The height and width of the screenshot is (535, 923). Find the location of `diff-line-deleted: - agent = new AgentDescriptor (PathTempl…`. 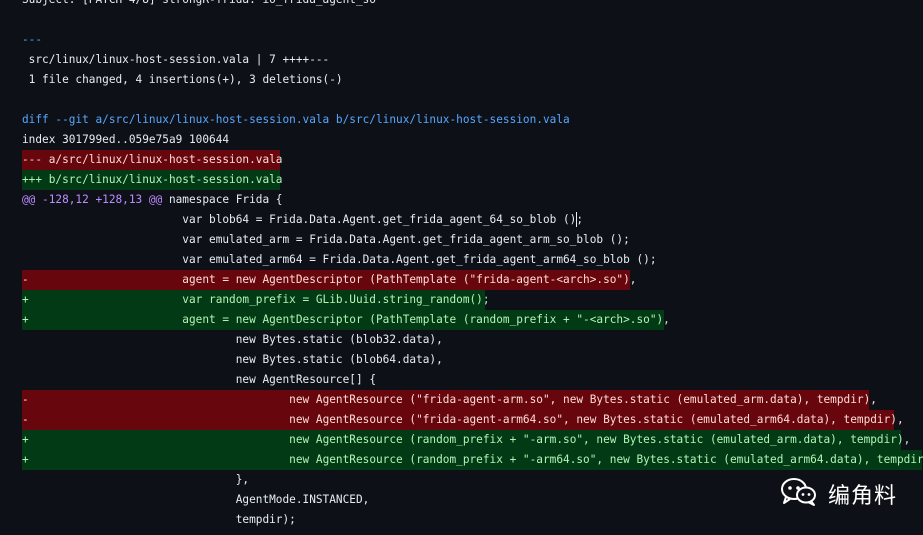

diff-line-deleted: - agent = new AgentDescriptor (PathTempl… is located at coordinates (461, 280).